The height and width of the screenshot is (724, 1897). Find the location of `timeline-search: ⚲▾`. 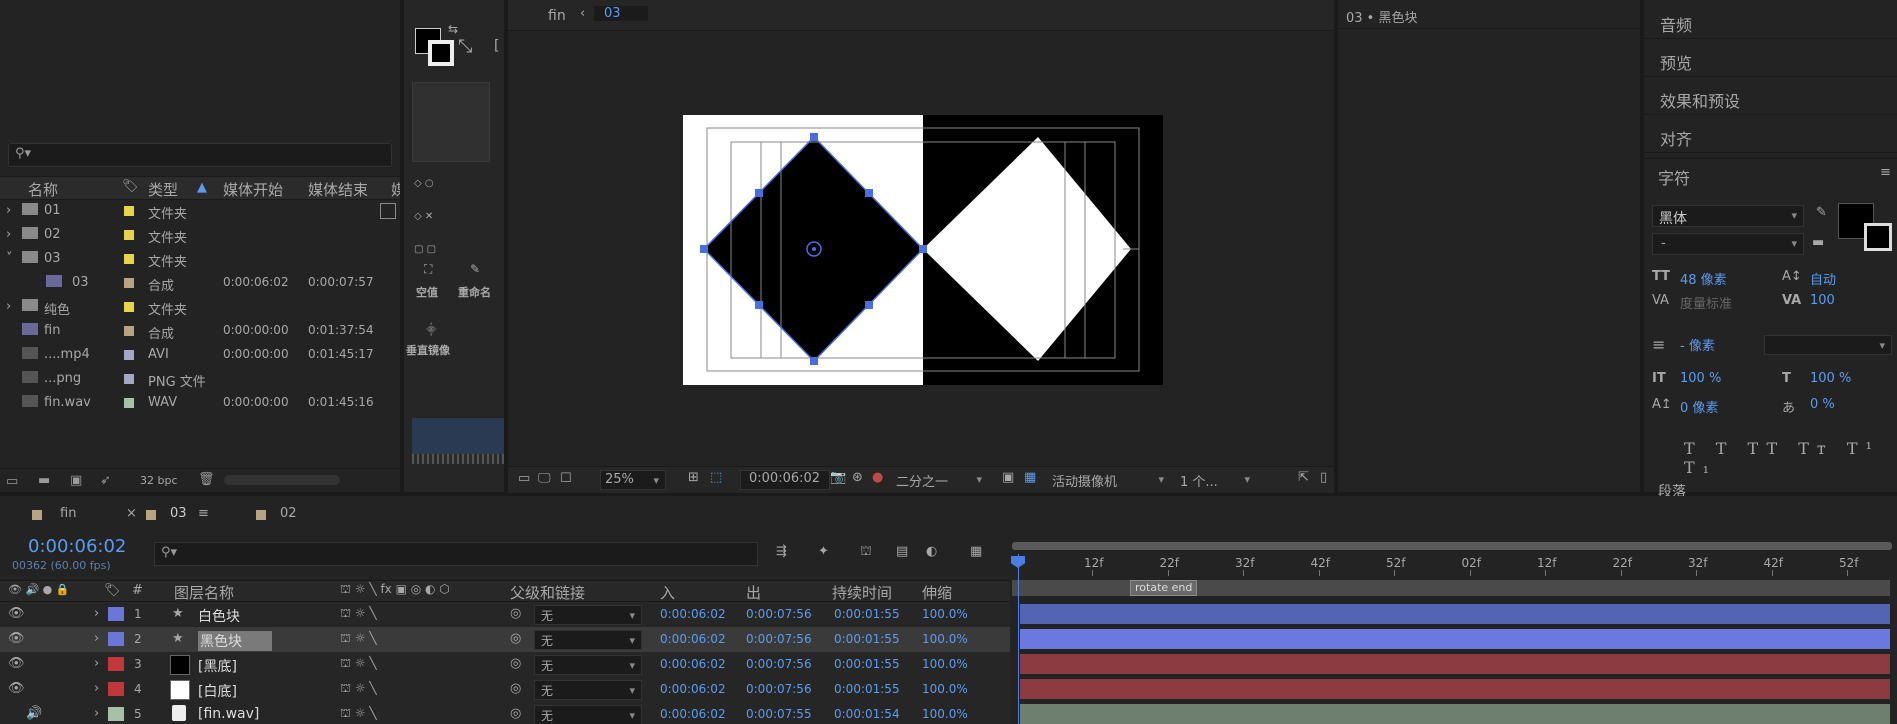

timeline-search: ⚲▾ is located at coordinates (456, 554).